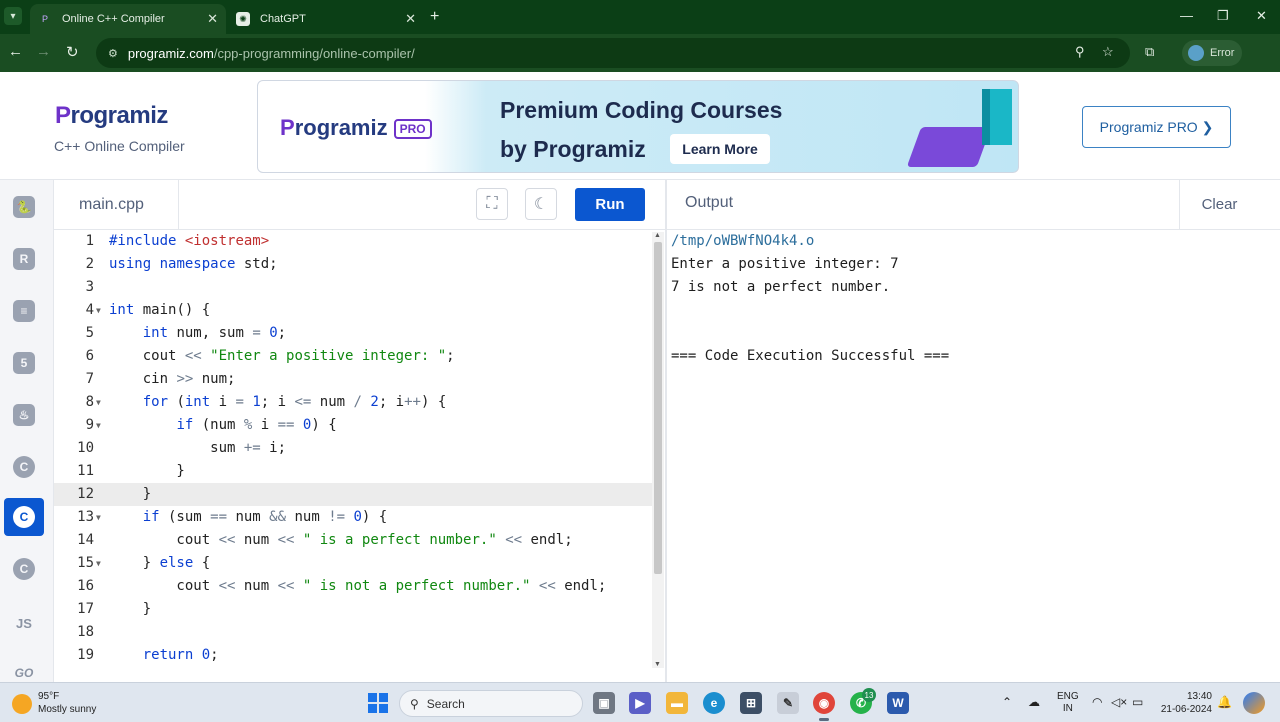 Image resolution: width=1280 pixels, height=722 pixels. Describe the element at coordinates (1199, 696) in the screenshot. I see `clock-time: 13:40` at that location.